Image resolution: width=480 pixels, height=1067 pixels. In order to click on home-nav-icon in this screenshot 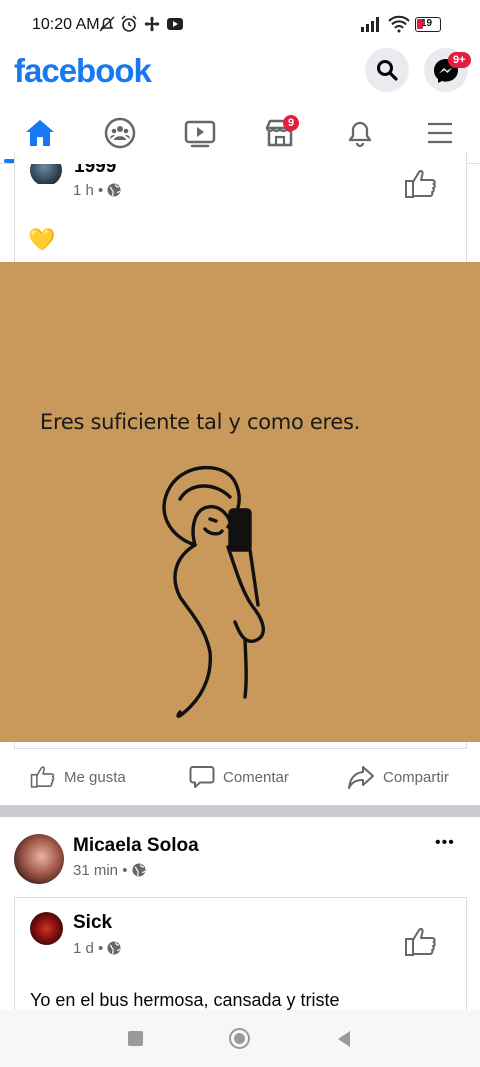, I will do `click(239, 1038)`.